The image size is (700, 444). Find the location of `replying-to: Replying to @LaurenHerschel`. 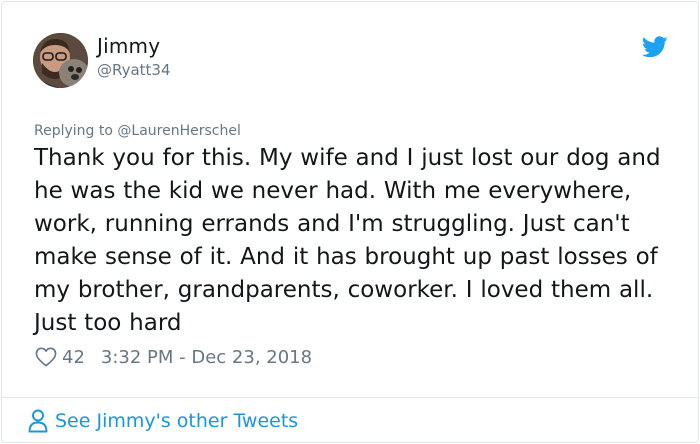

replying-to: Replying to @LaurenHerschel is located at coordinates (137, 131).